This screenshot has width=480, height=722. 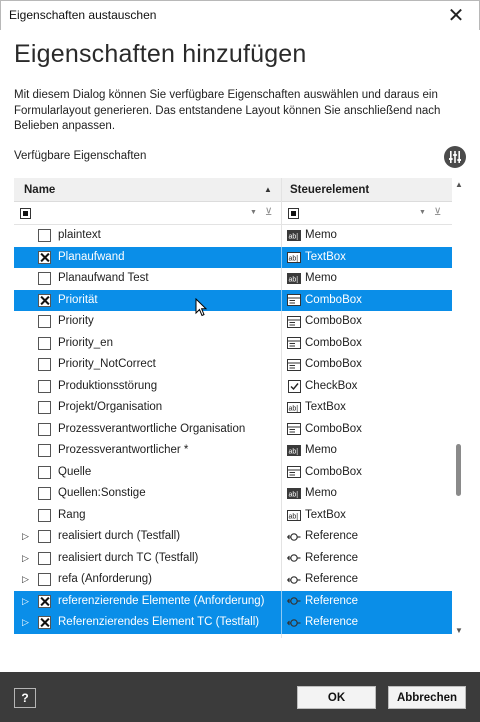 I want to click on table-row: Produktionsstörung CheckBox, so click(x=233, y=386).